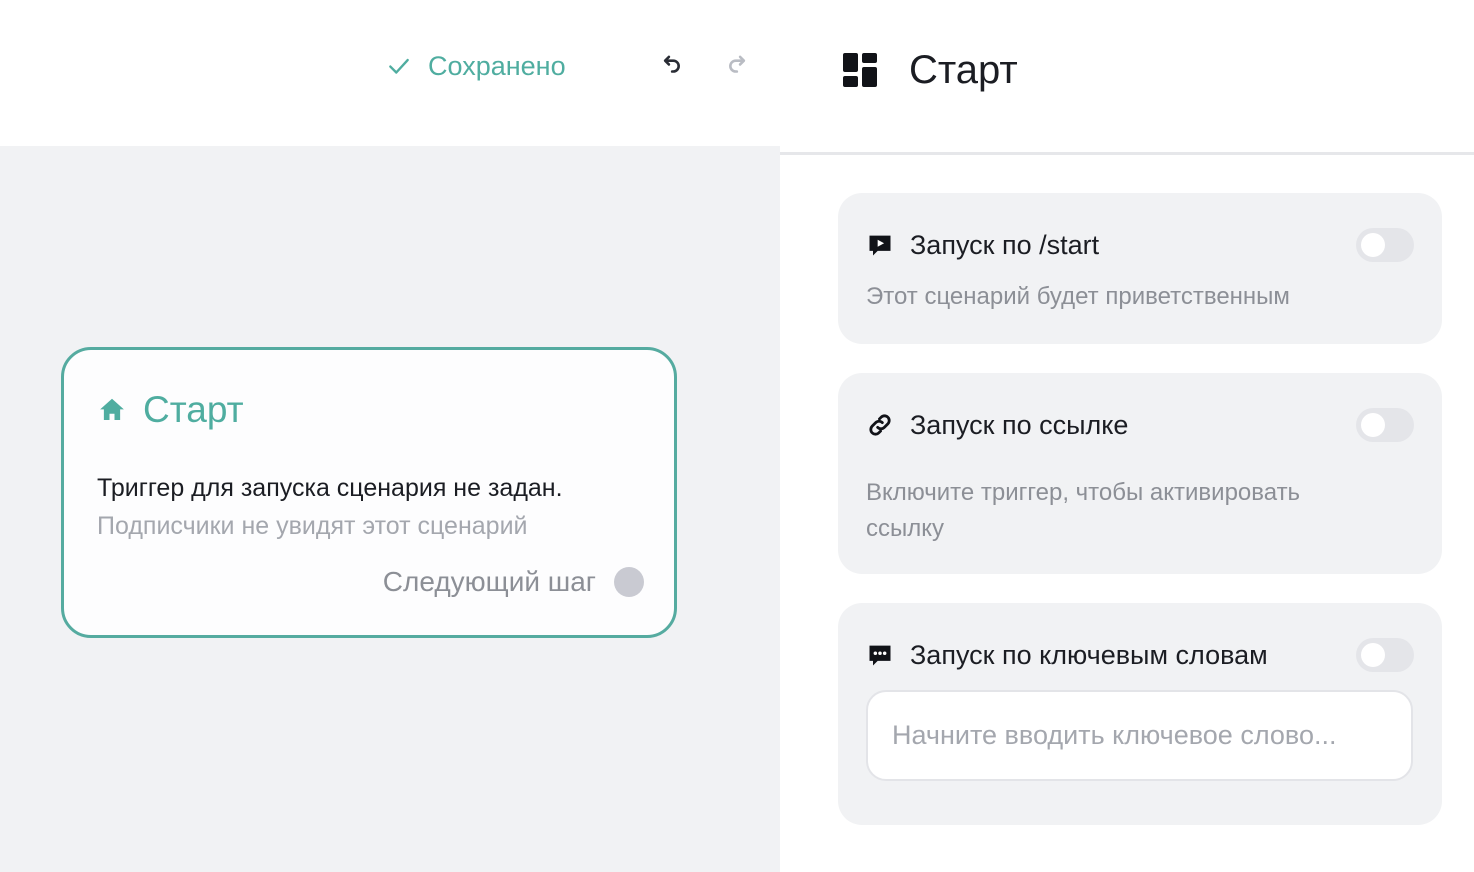  I want to click on trigger-description: Этот сценарий будет приветственным, so click(1078, 296).